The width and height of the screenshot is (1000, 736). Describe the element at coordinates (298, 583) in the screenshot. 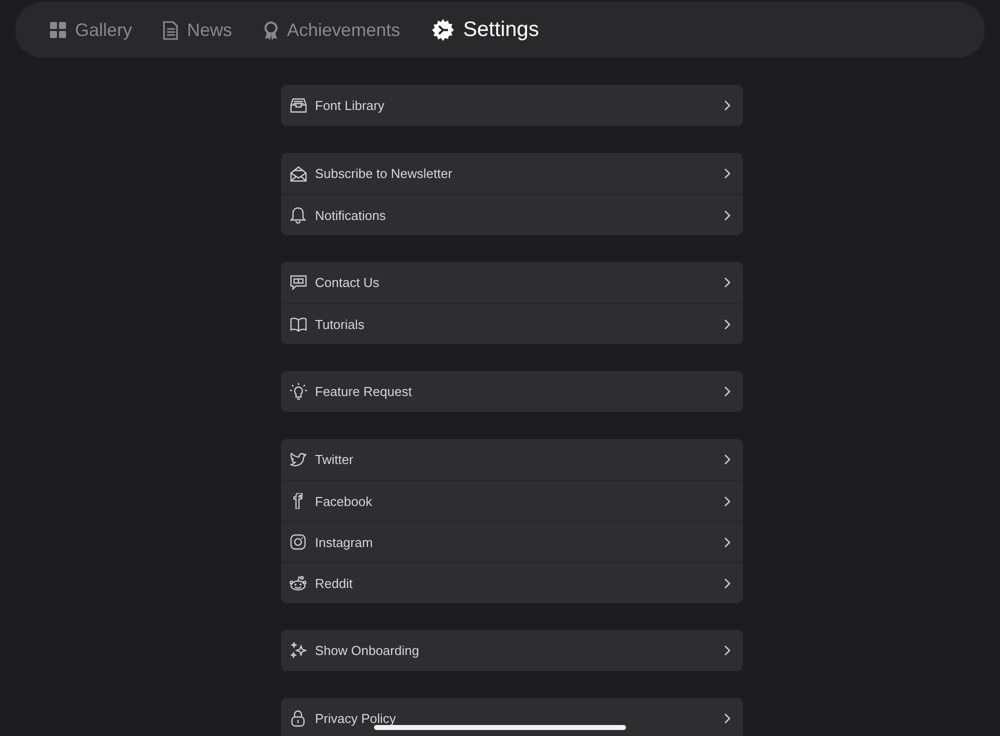

I see `alien-head-icon` at that location.